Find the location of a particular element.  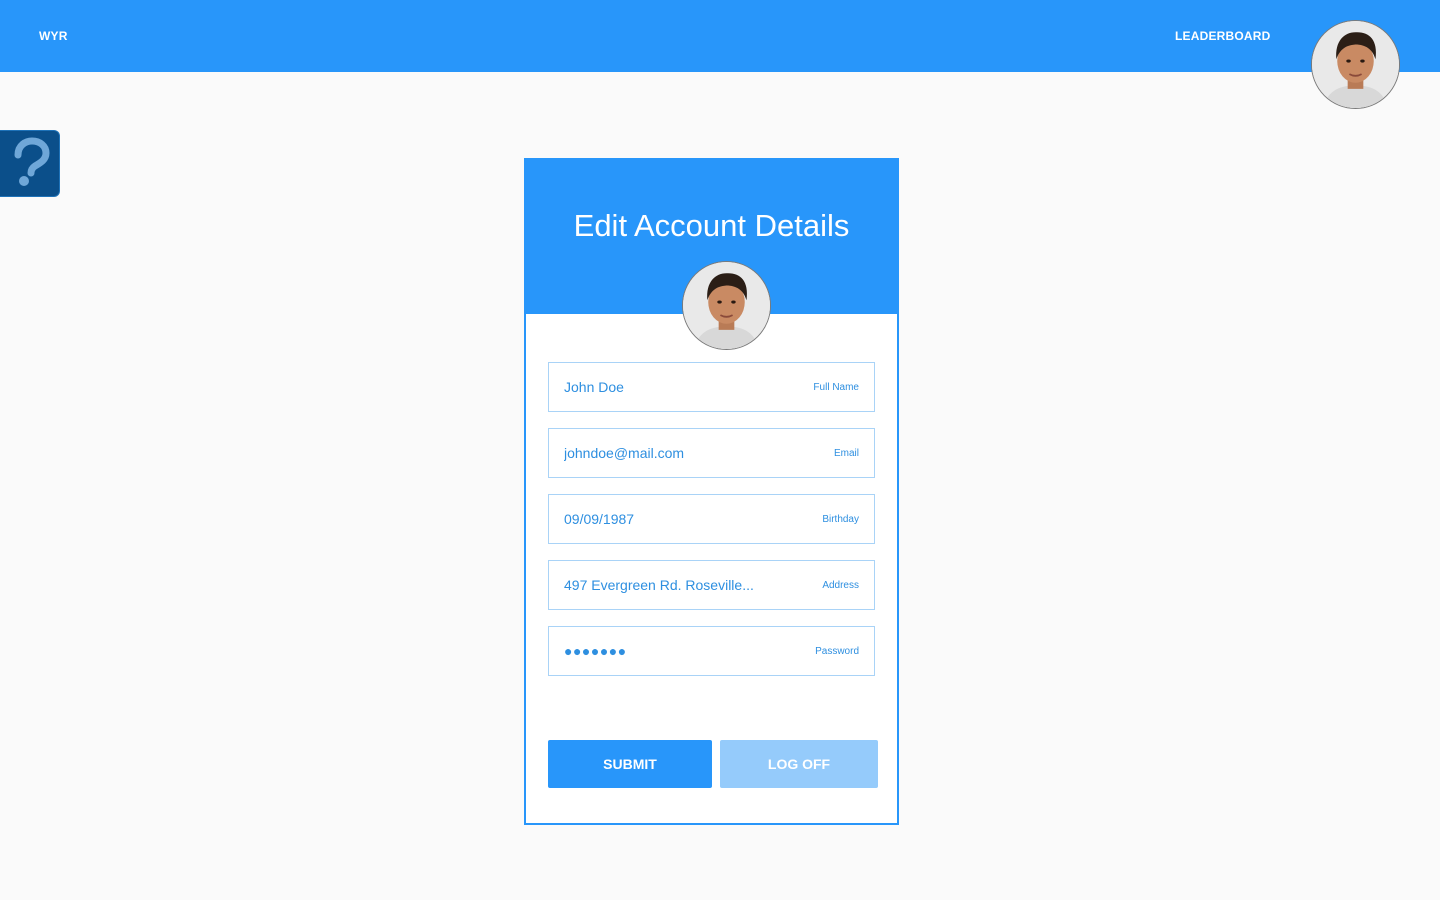

question-mark-icon is located at coordinates (32, 161).